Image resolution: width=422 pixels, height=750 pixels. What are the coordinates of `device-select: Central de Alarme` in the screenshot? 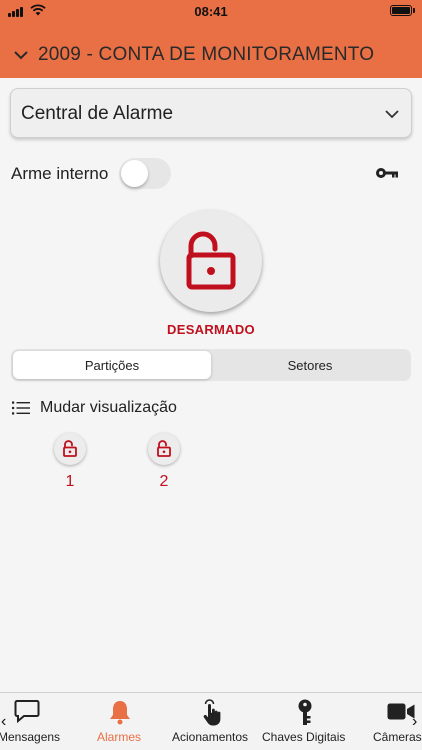 It's located at (211, 113).